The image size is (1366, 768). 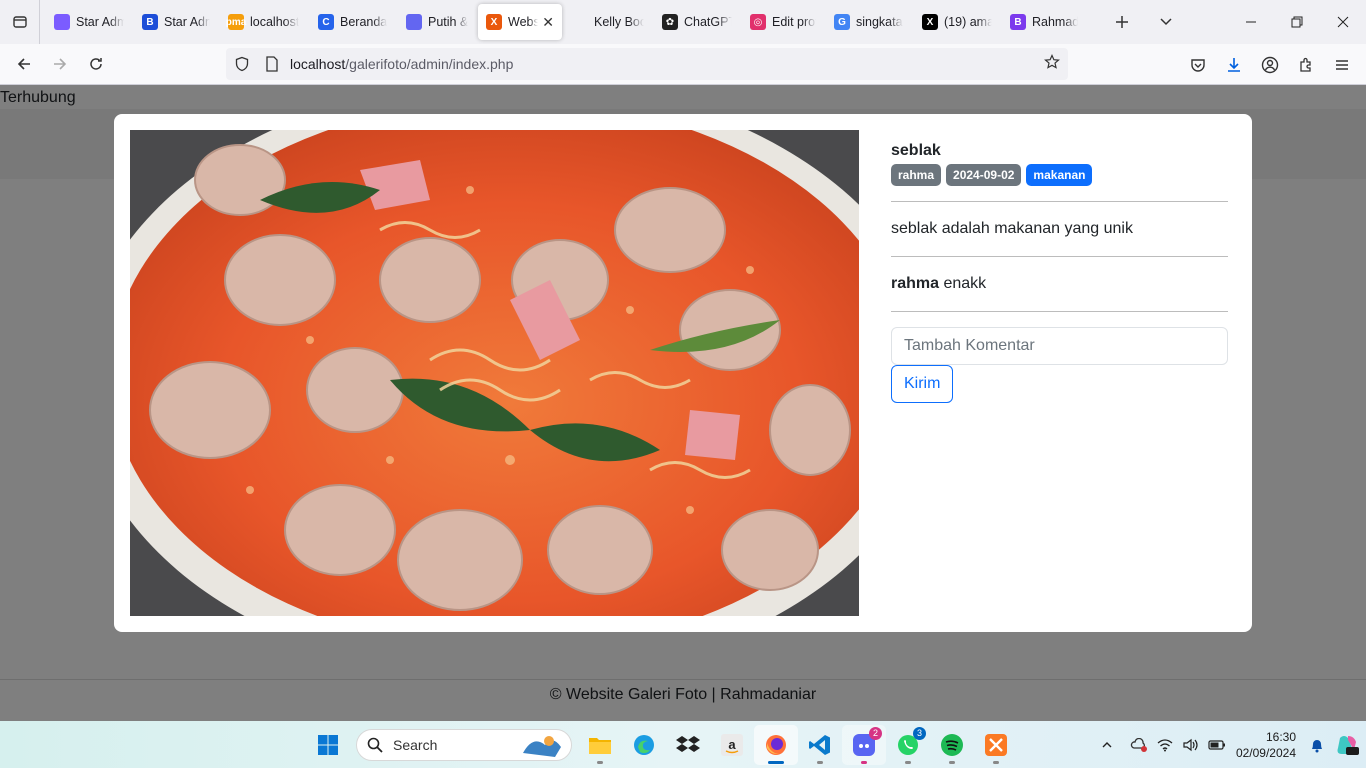 What do you see at coordinates (820, 745) in the screenshot?
I see `taskbar-vscode` at bounding box center [820, 745].